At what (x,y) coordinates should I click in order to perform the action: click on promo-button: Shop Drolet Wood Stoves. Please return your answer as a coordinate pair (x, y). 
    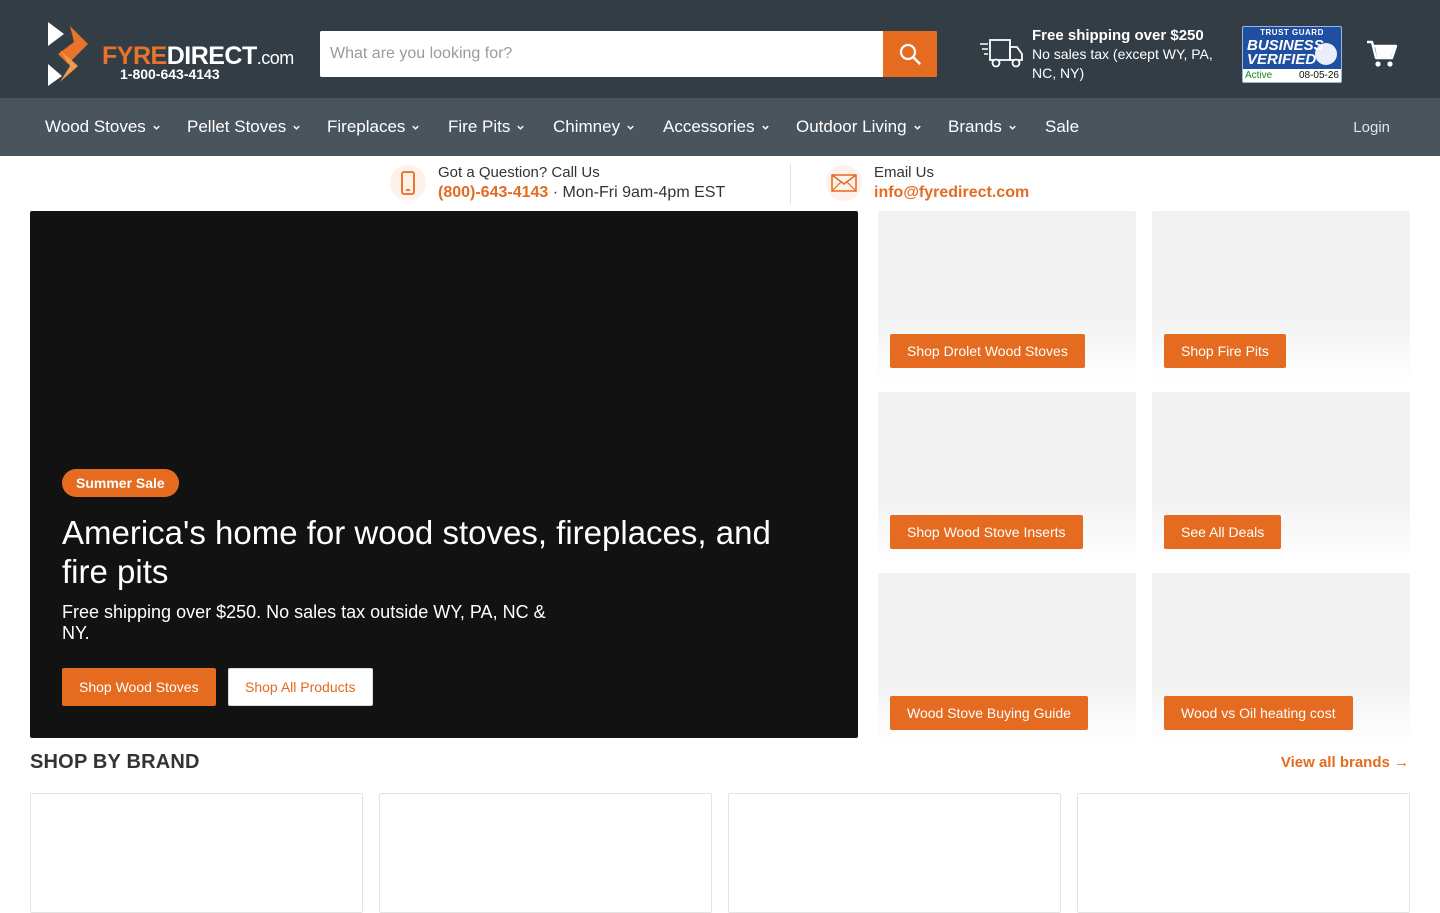
    Looking at the image, I should click on (987, 351).